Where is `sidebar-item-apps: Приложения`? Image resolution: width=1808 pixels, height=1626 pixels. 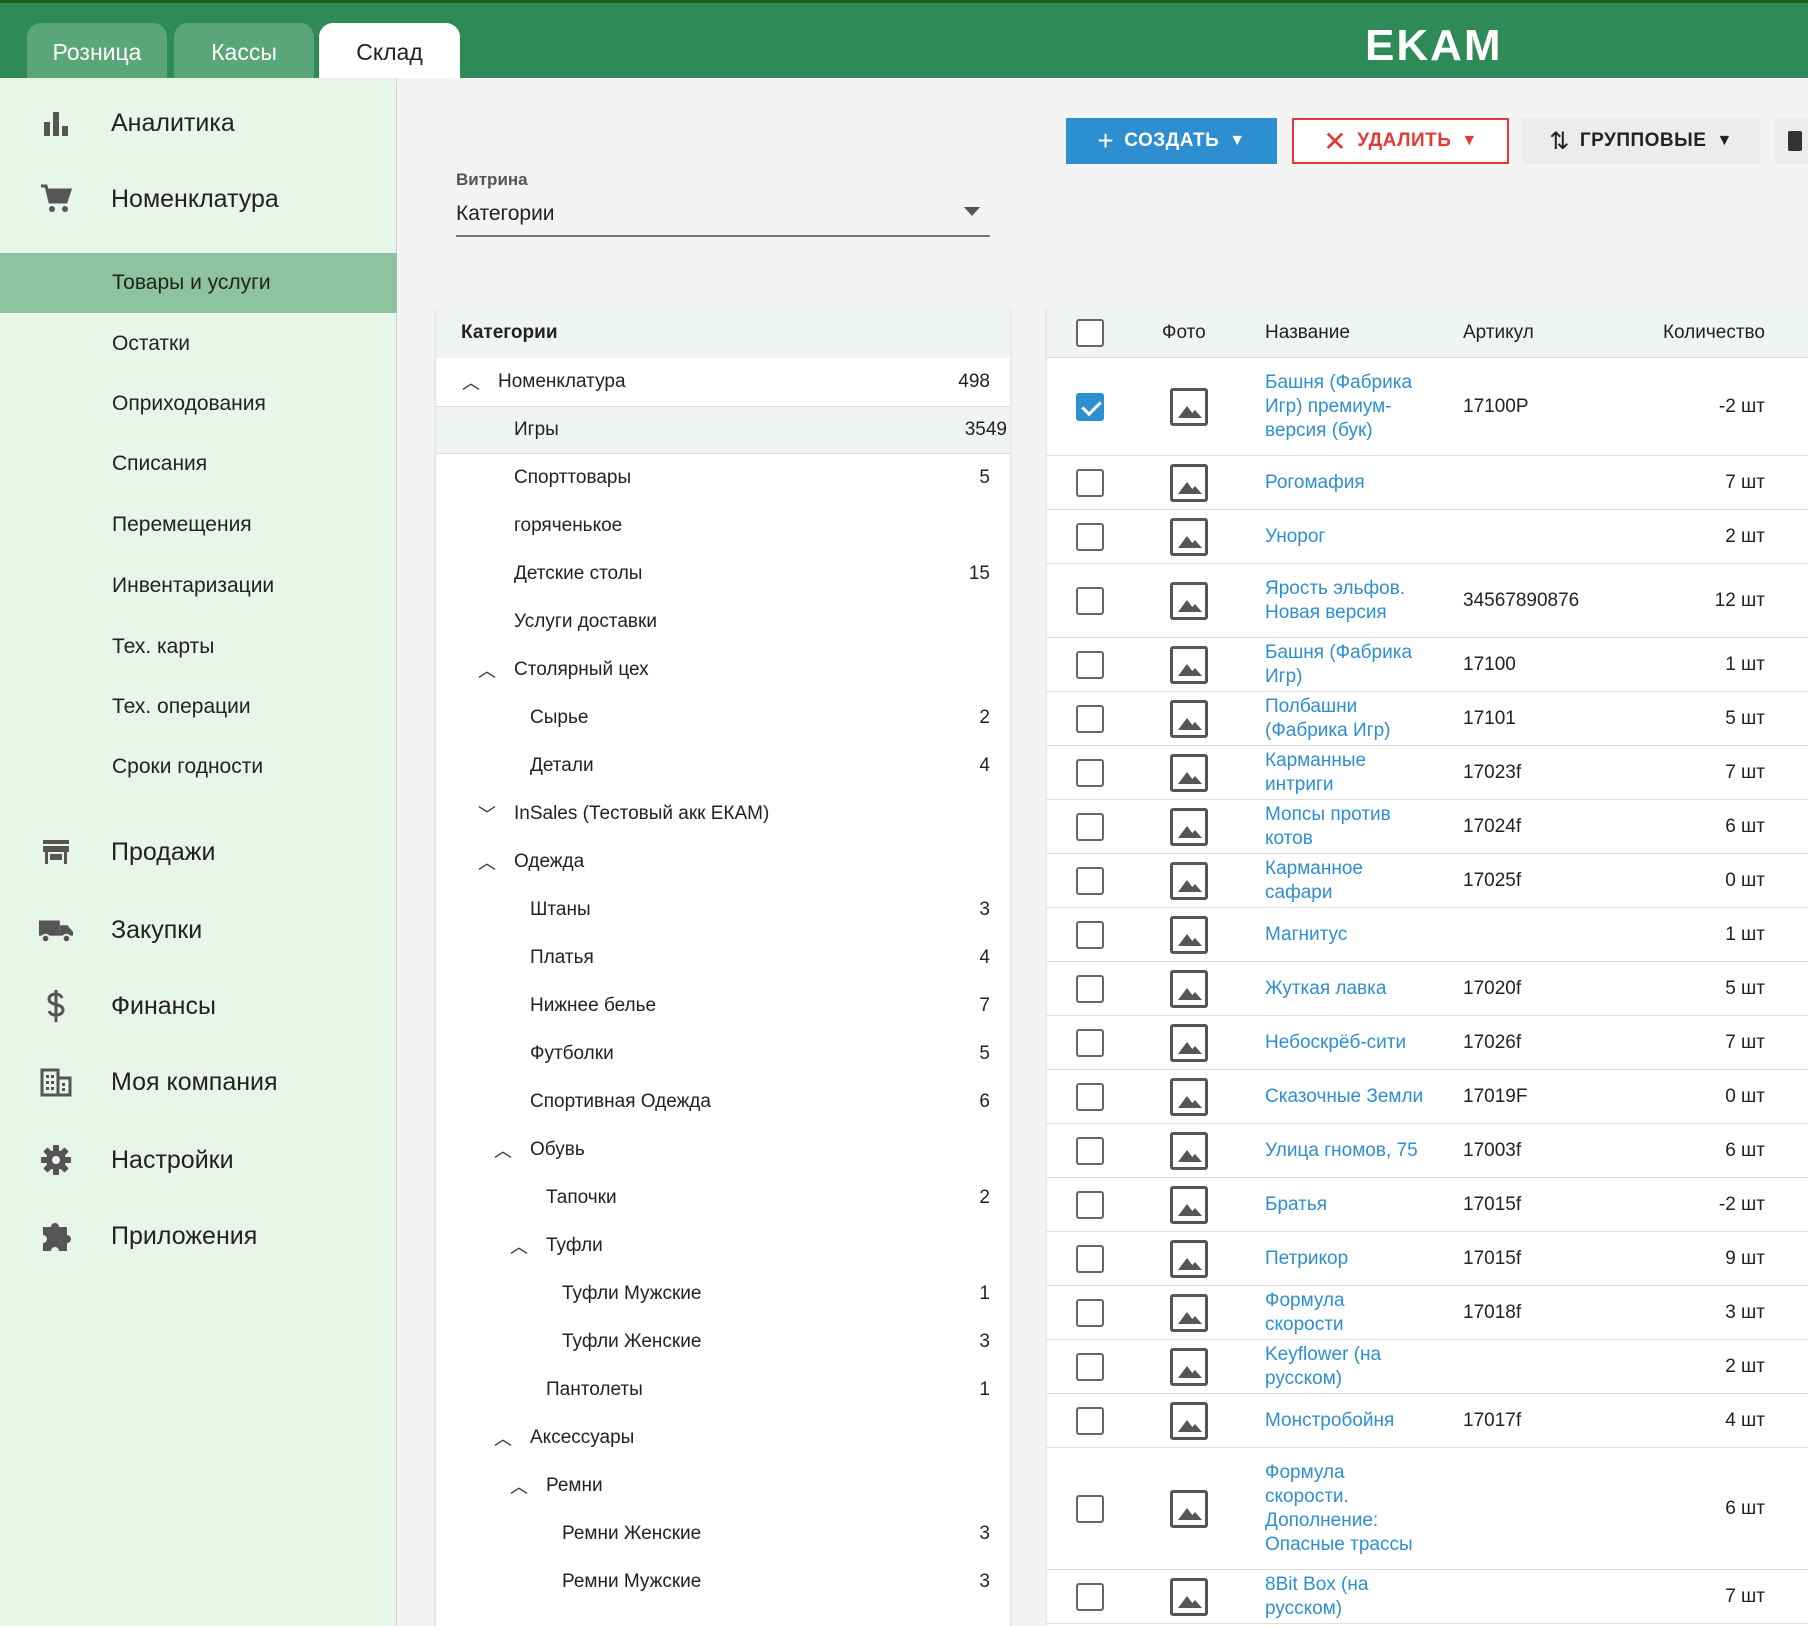 sidebar-item-apps: Приложения is located at coordinates (198, 1236).